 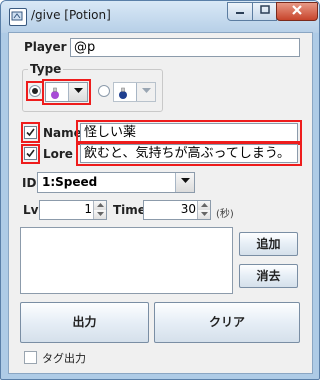 I want to click on title-bar: /give [Potion], so click(x=160, y=17).